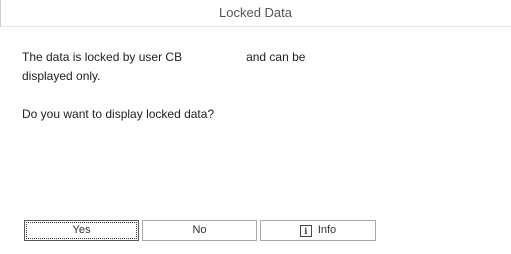 Image resolution: width=511 pixels, height=254 pixels. What do you see at coordinates (214, 57) in the screenshot?
I see `redacted-username` at bounding box center [214, 57].